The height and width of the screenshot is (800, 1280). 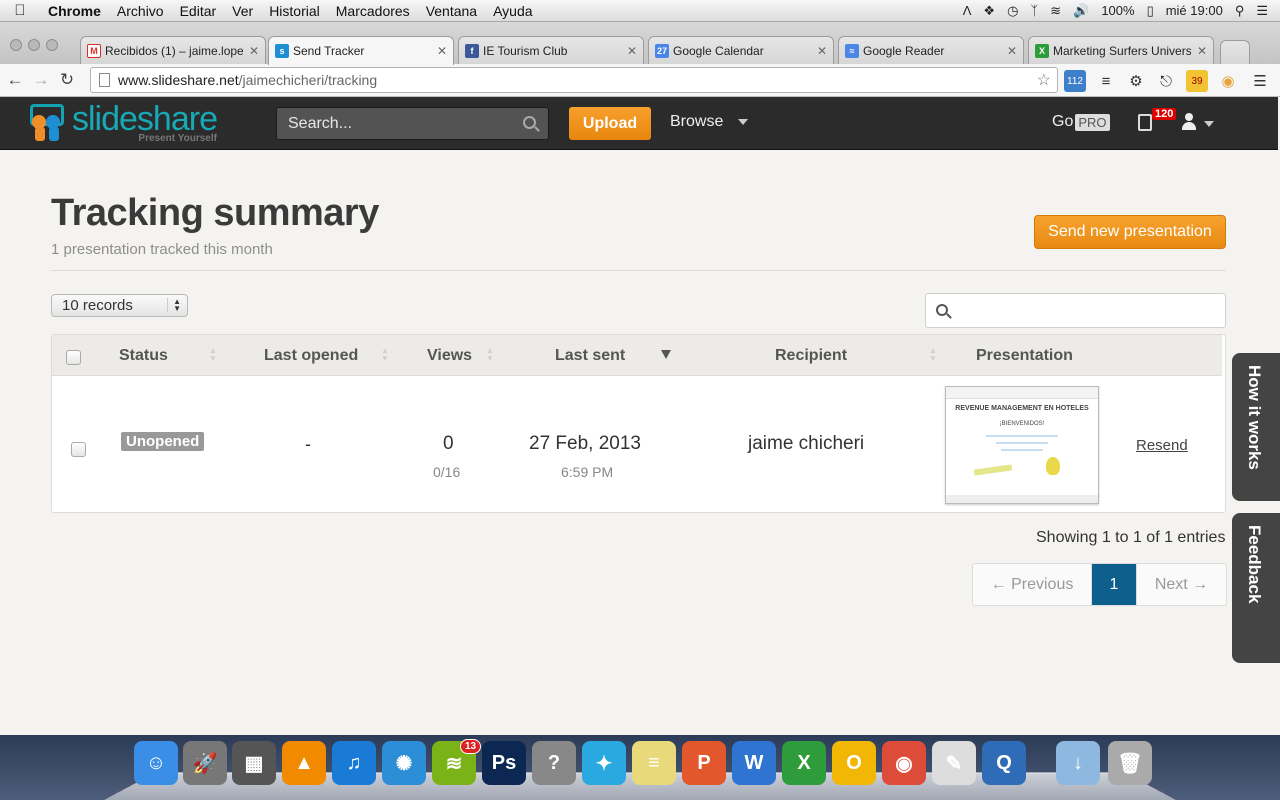 I want to click on buffer-icon: ≡, so click(x=1106, y=81).